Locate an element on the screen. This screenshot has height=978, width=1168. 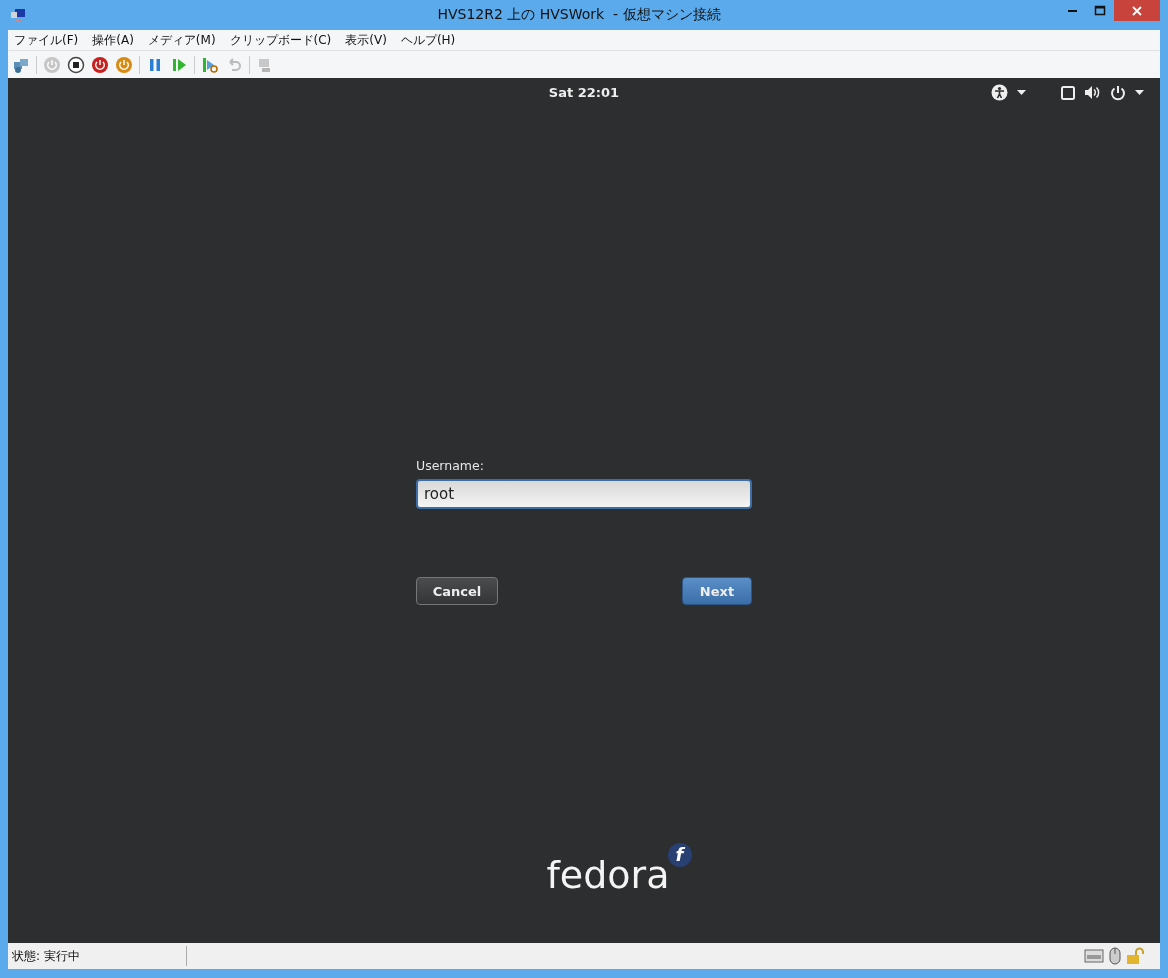
menu-item: 表示(V) is located at coordinates (366, 40).